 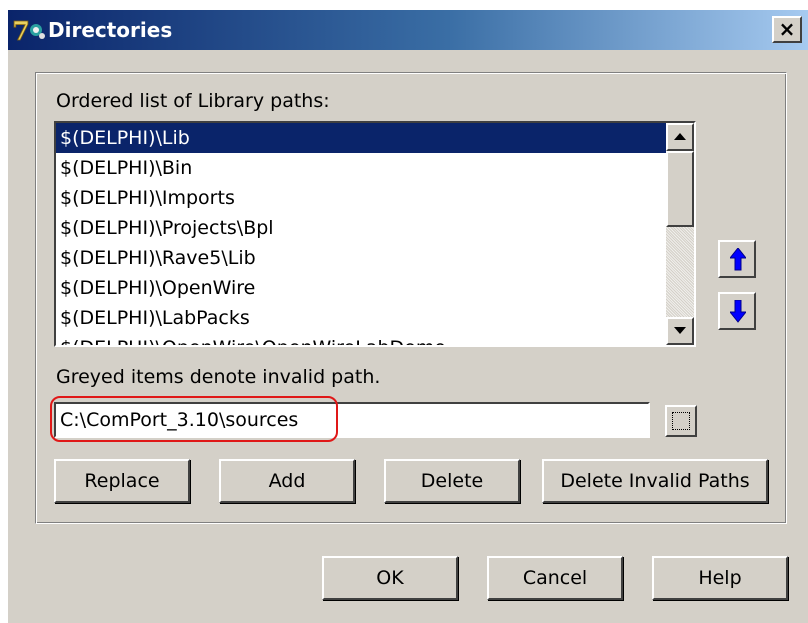 What do you see at coordinates (680, 189) in the screenshot?
I see `scroll-thumb` at bounding box center [680, 189].